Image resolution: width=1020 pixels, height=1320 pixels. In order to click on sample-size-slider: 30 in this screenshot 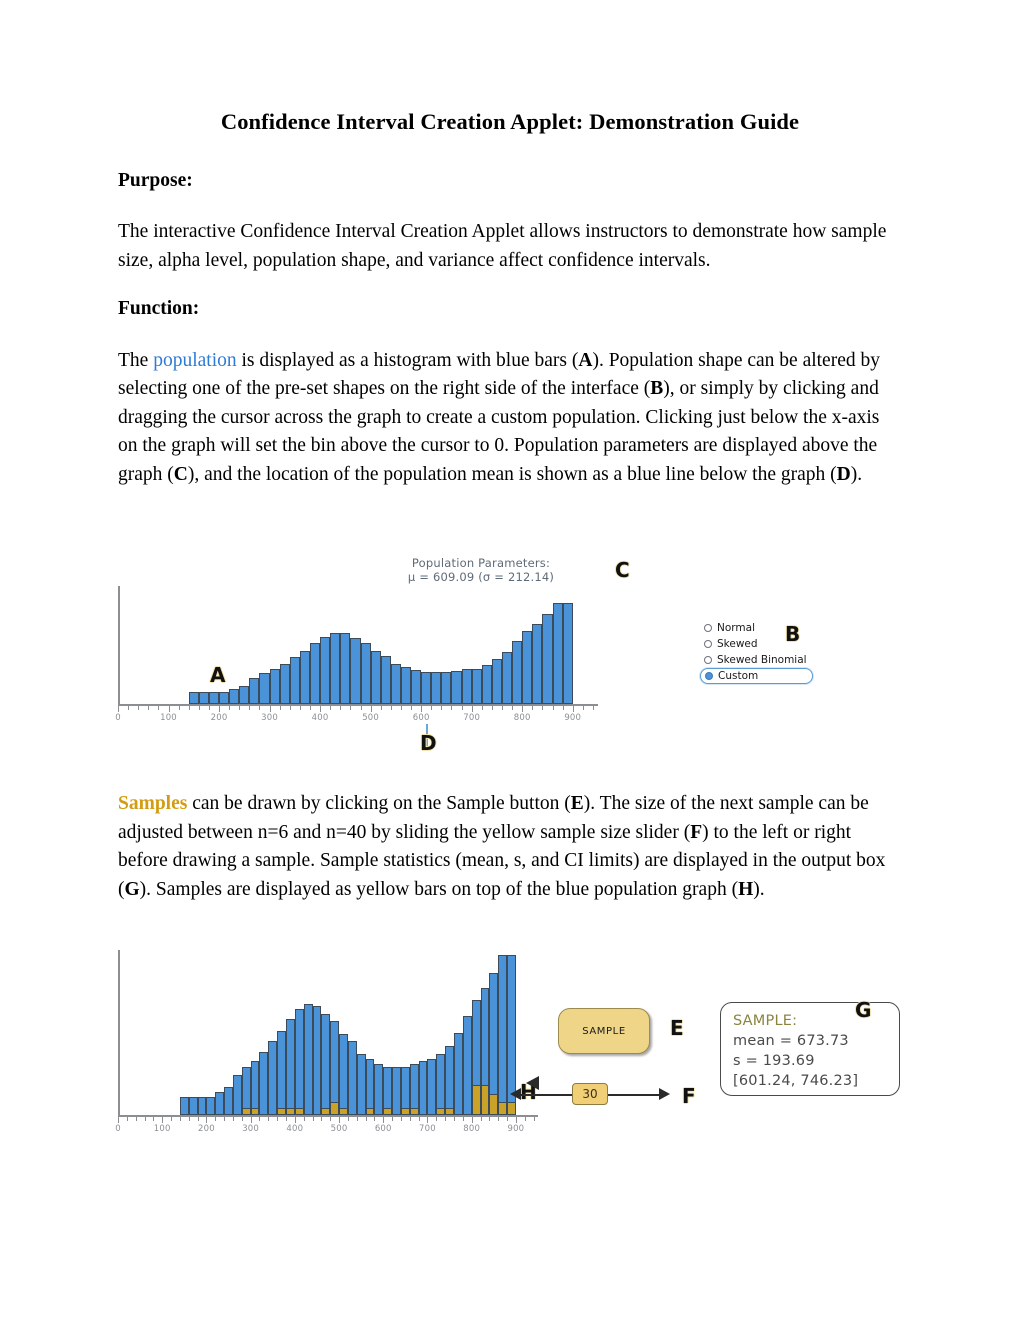, I will do `click(590, 1095)`.